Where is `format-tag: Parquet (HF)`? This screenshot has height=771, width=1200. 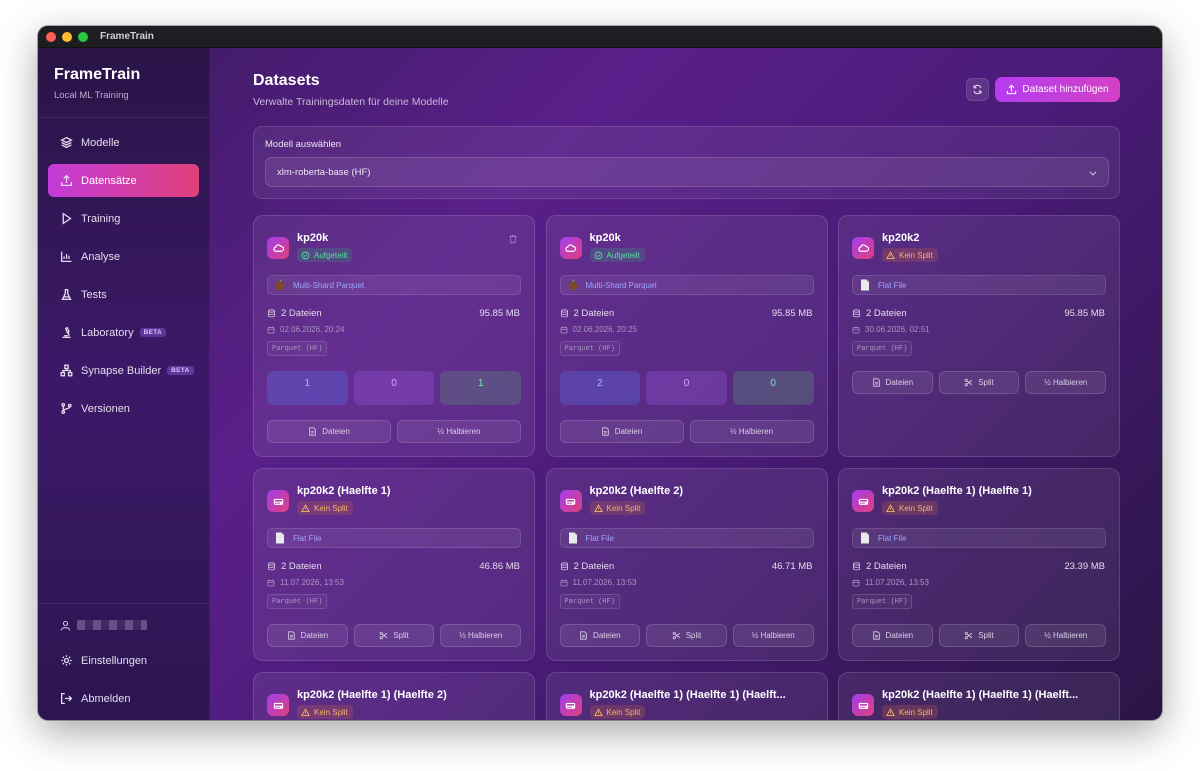 format-tag: Parquet (HF) is located at coordinates (589, 601).